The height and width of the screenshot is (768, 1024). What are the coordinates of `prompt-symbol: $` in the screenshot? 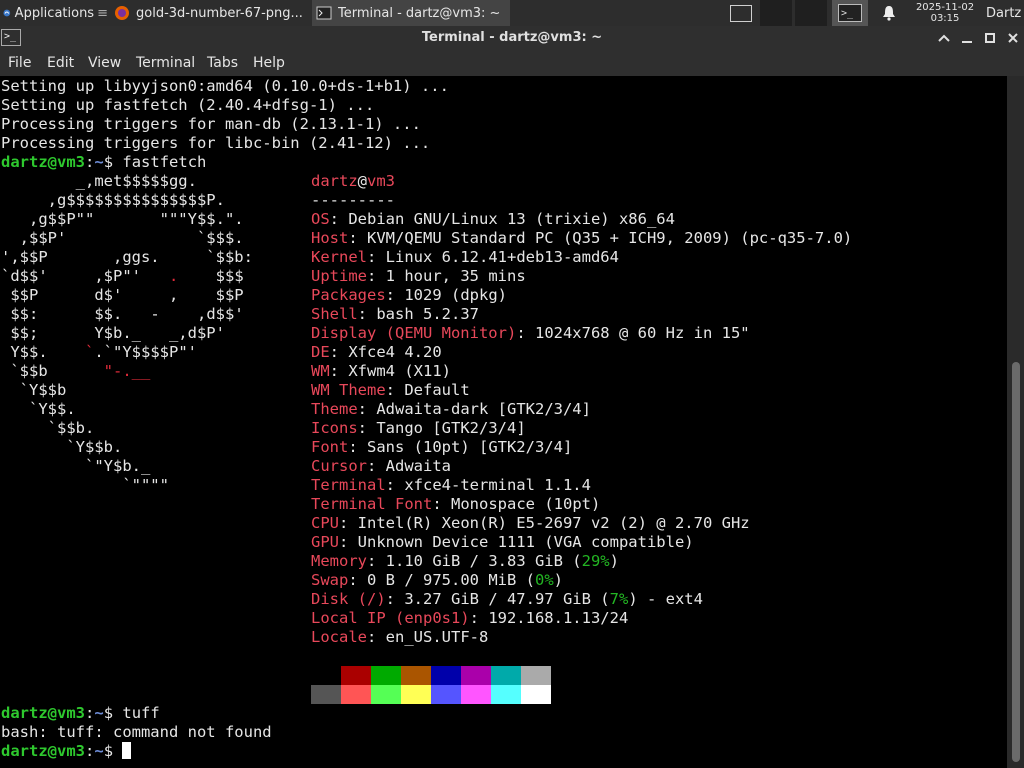 It's located at (108, 162).